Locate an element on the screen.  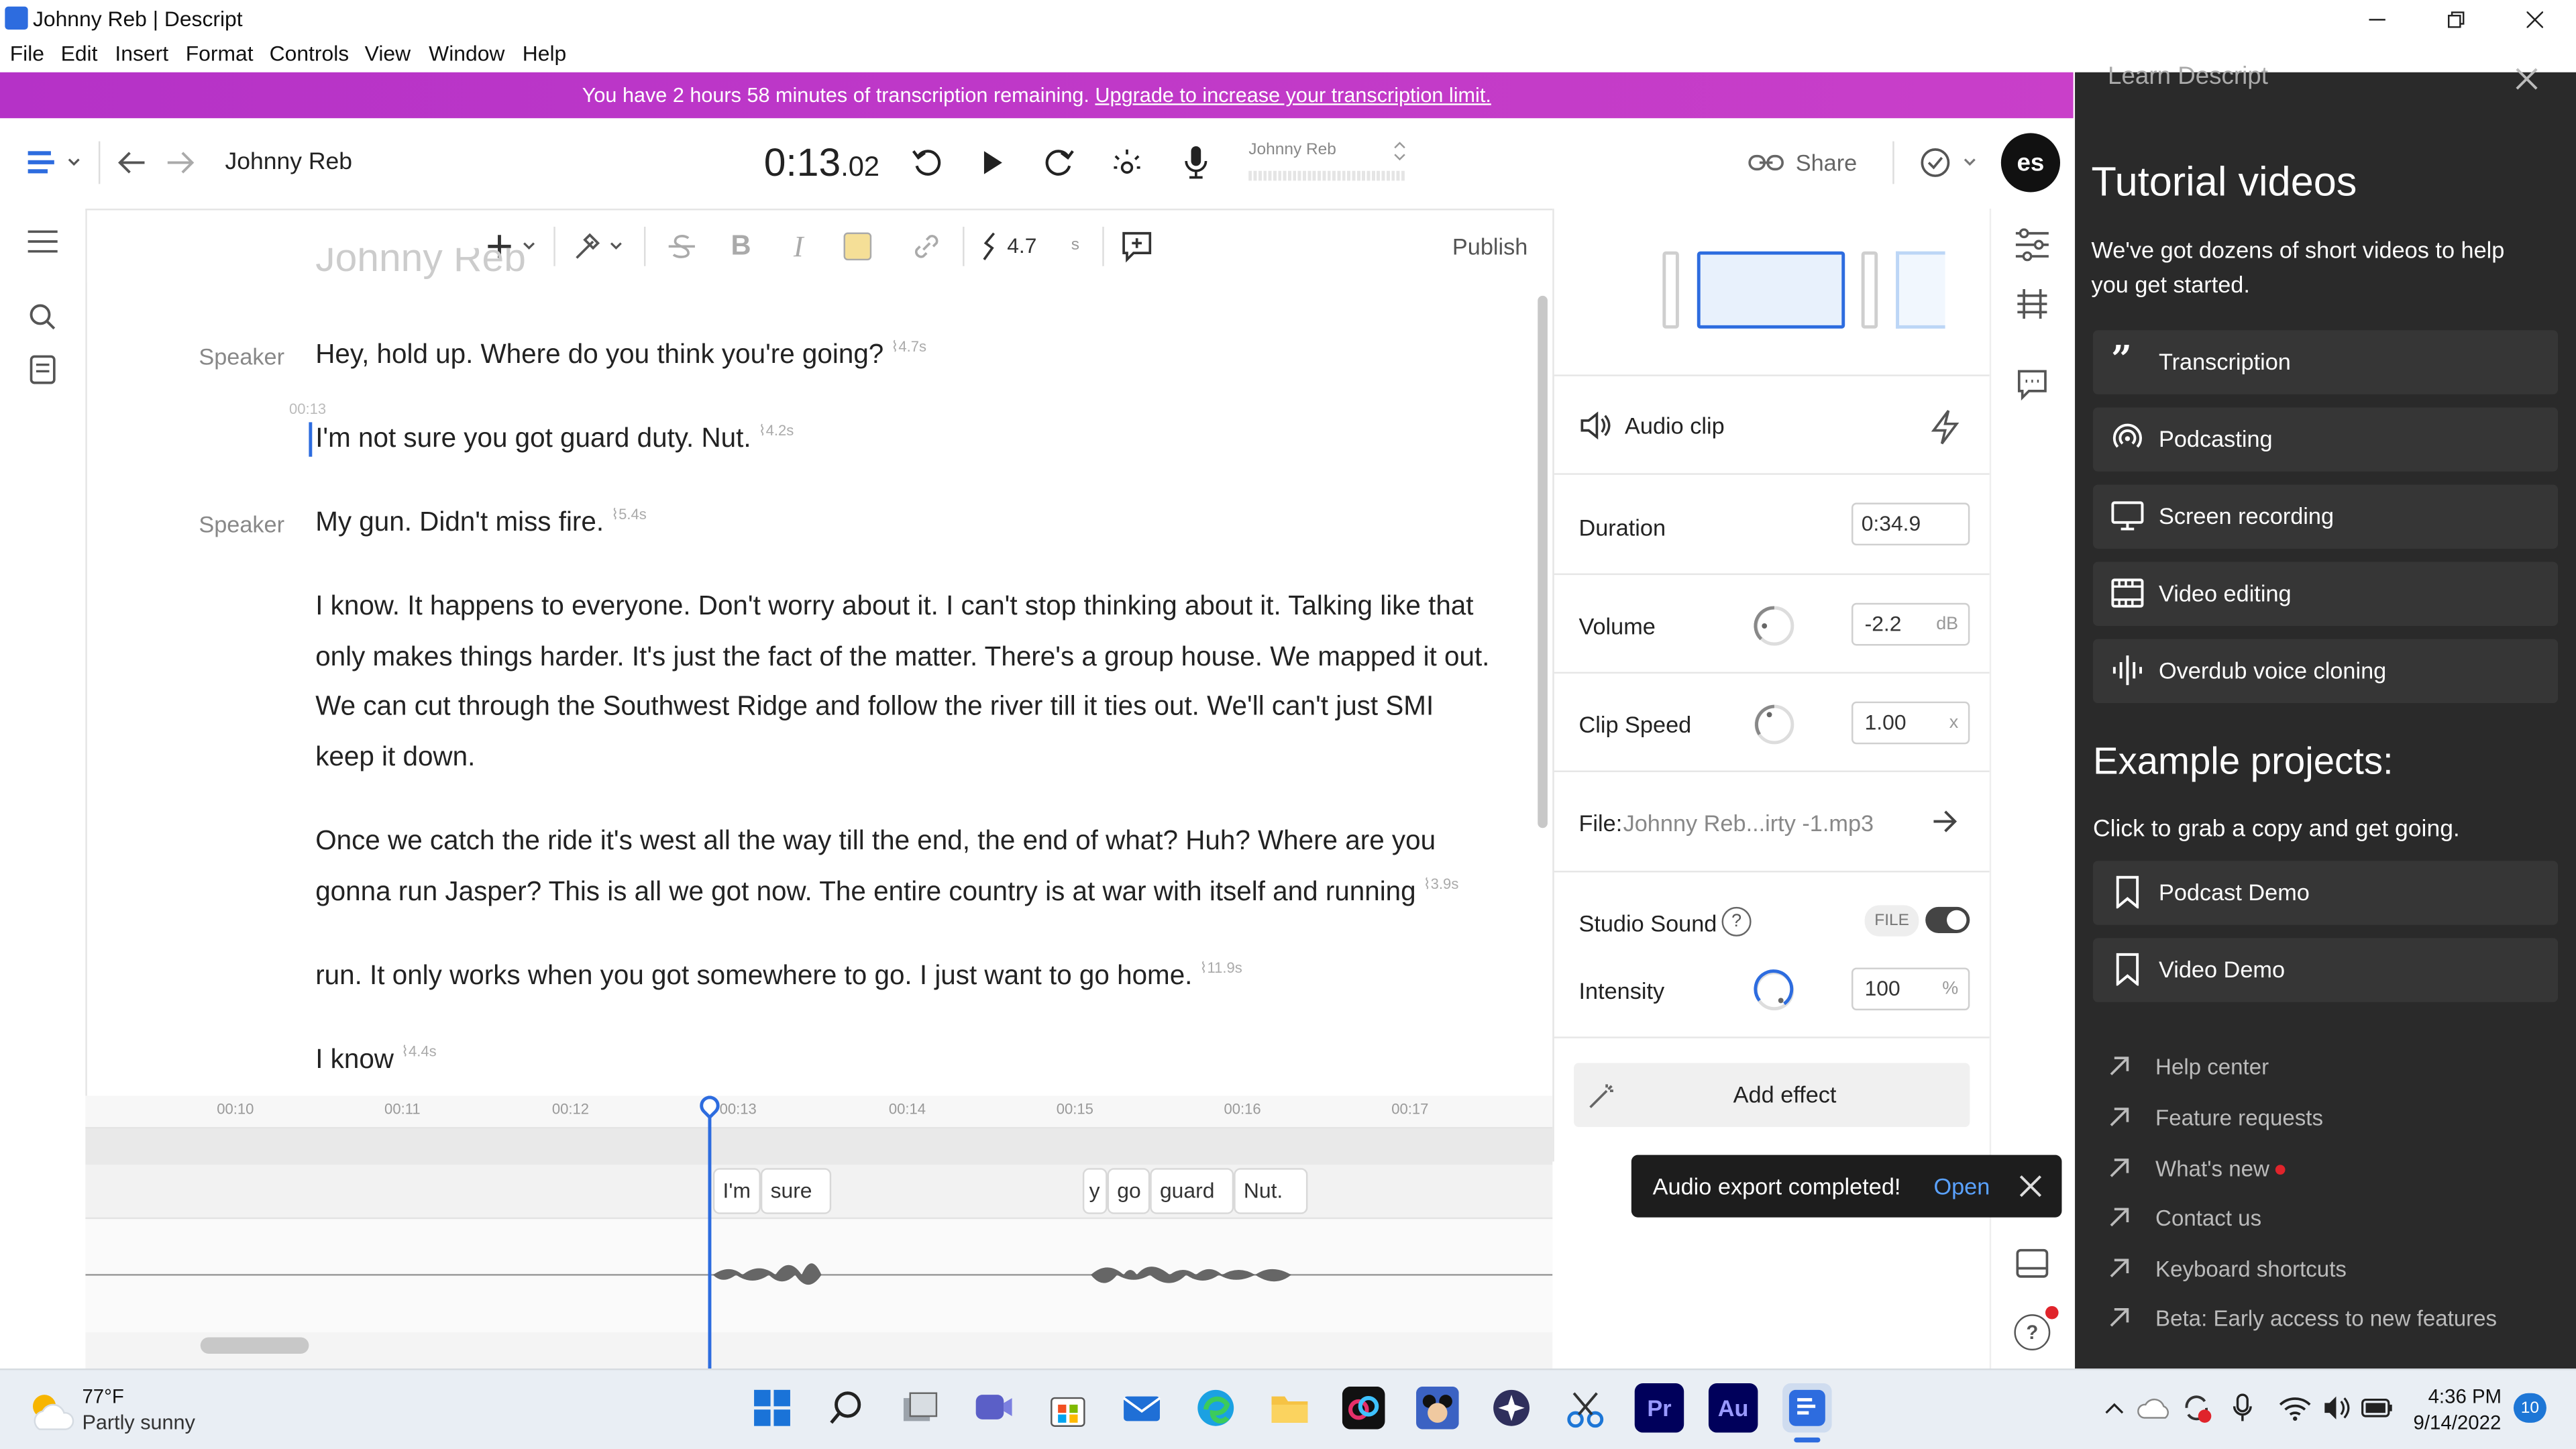
gap-marker: ⌇5.4s is located at coordinates (628, 514).